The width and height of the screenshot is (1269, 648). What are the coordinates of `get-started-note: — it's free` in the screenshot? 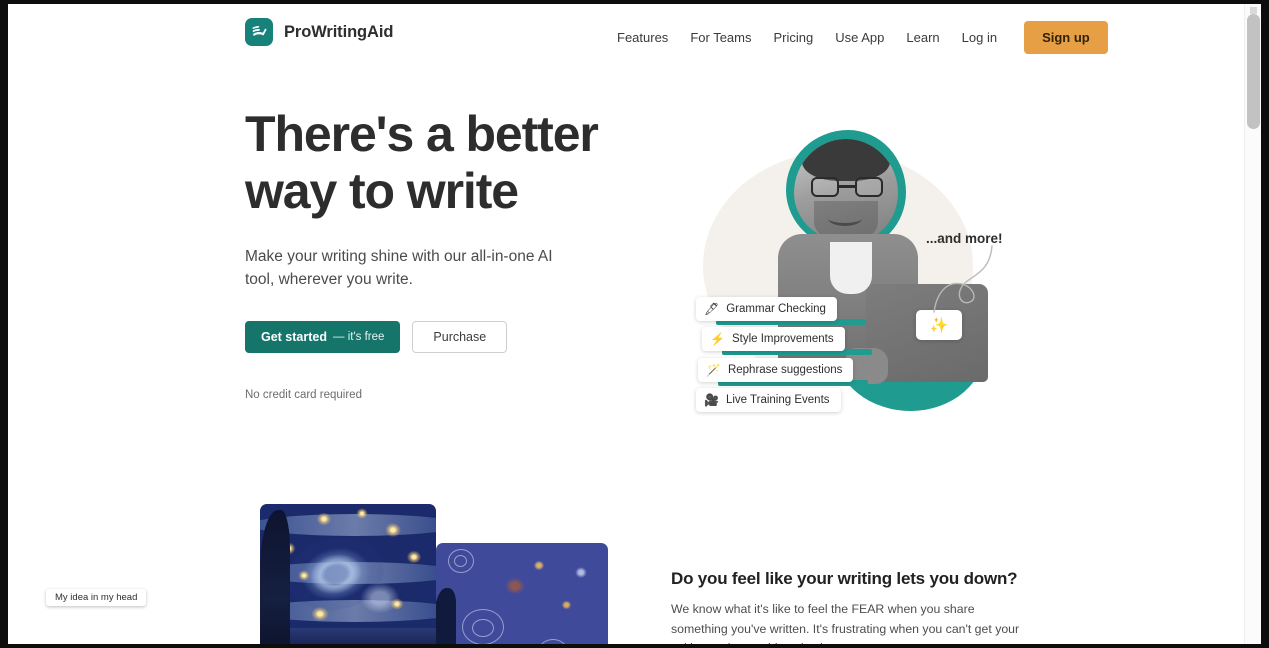 It's located at (359, 337).